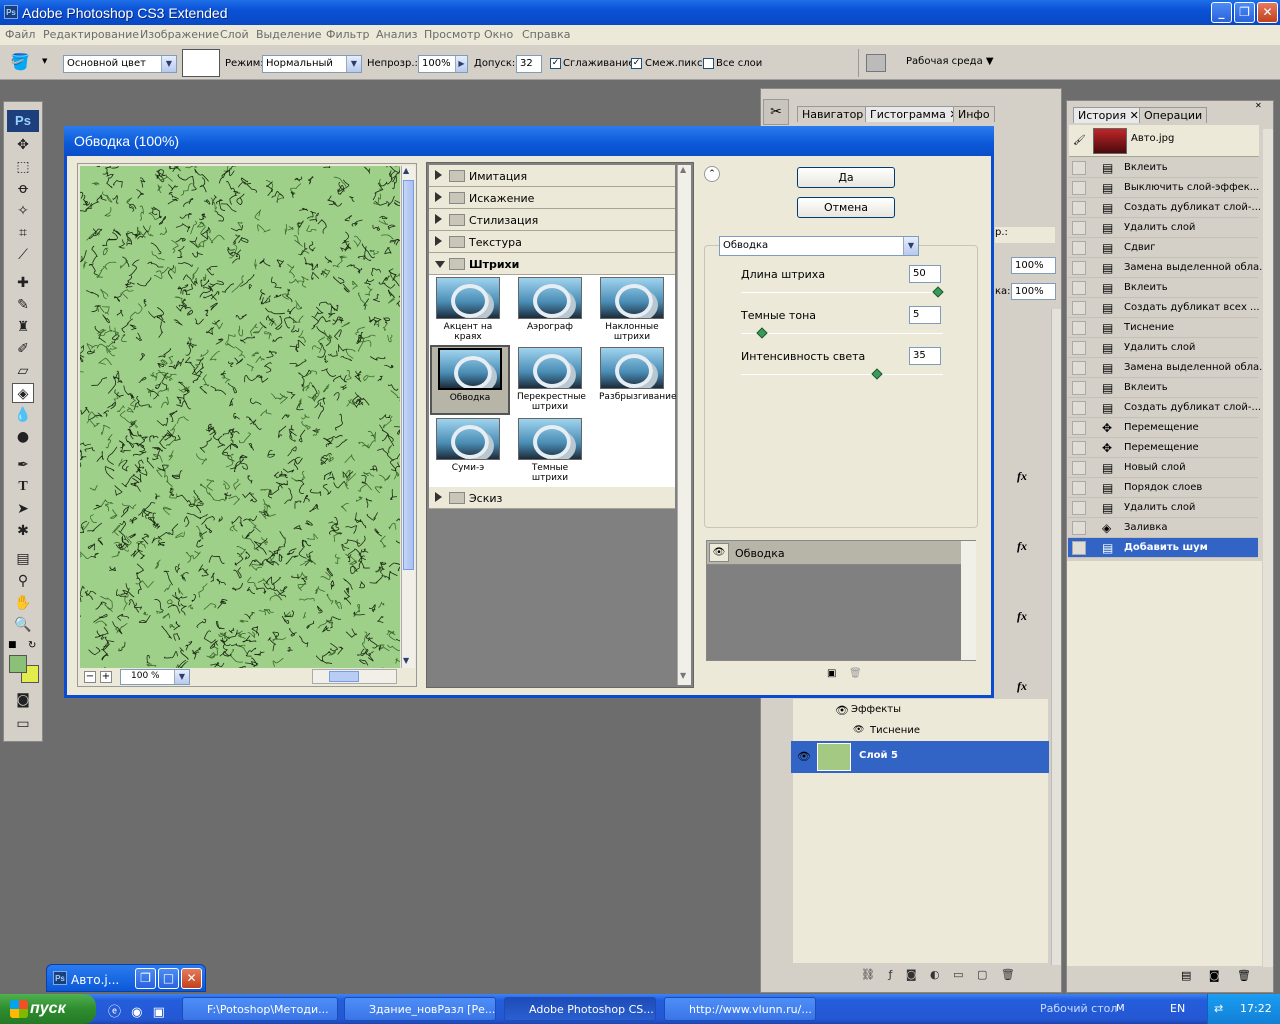 Image resolution: width=1280 pixels, height=1024 pixels. I want to click on slider-knob, so click(877, 374).